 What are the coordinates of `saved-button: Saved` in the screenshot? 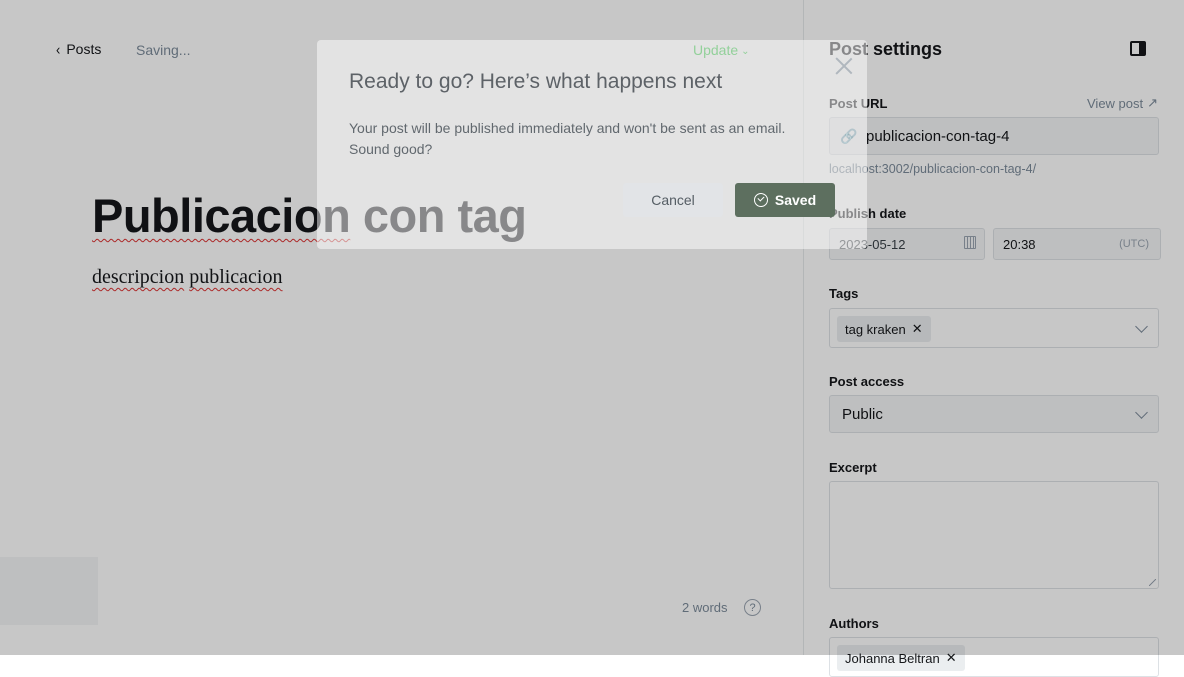 It's located at (785, 200).